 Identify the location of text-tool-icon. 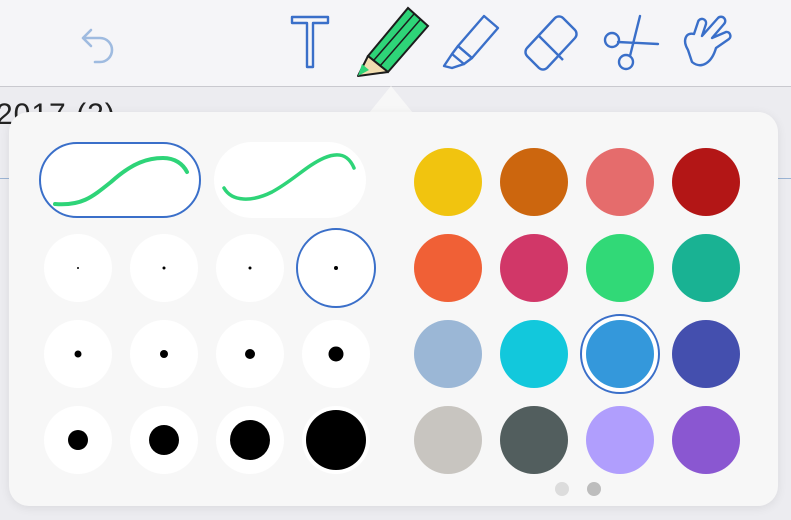
(310, 42).